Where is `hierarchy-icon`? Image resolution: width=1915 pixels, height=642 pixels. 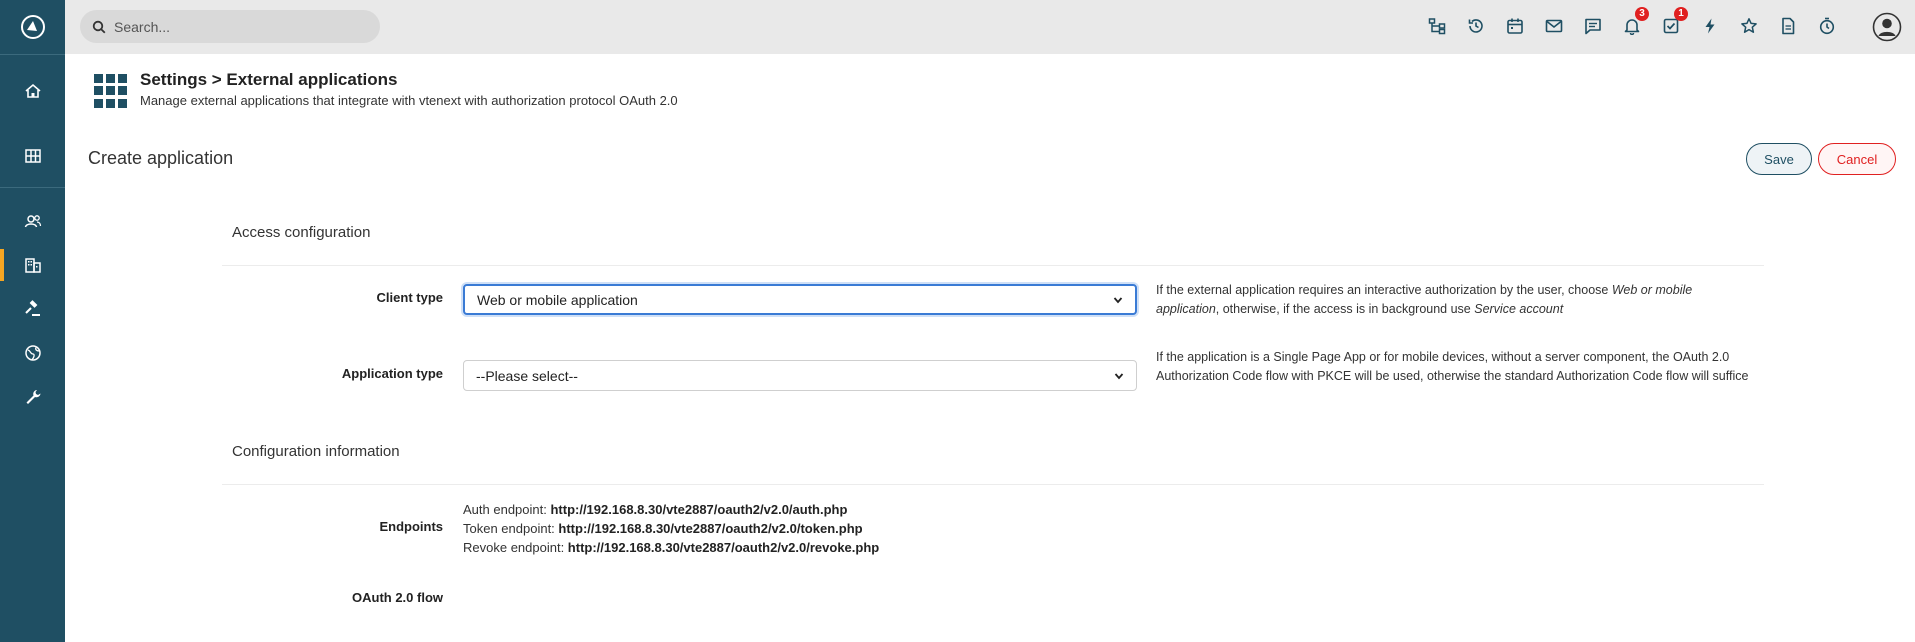 hierarchy-icon is located at coordinates (1437, 26).